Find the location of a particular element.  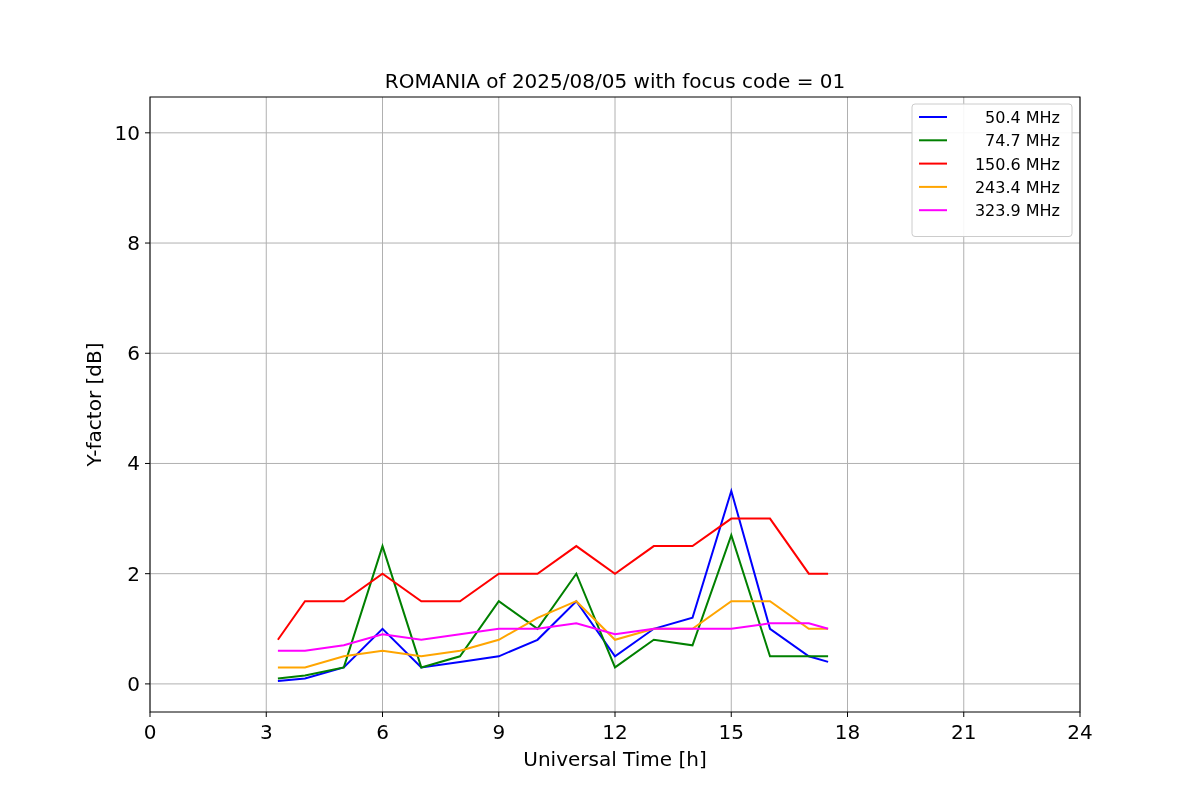

x-axis-label: Universal Time [h] is located at coordinates (615, 759).